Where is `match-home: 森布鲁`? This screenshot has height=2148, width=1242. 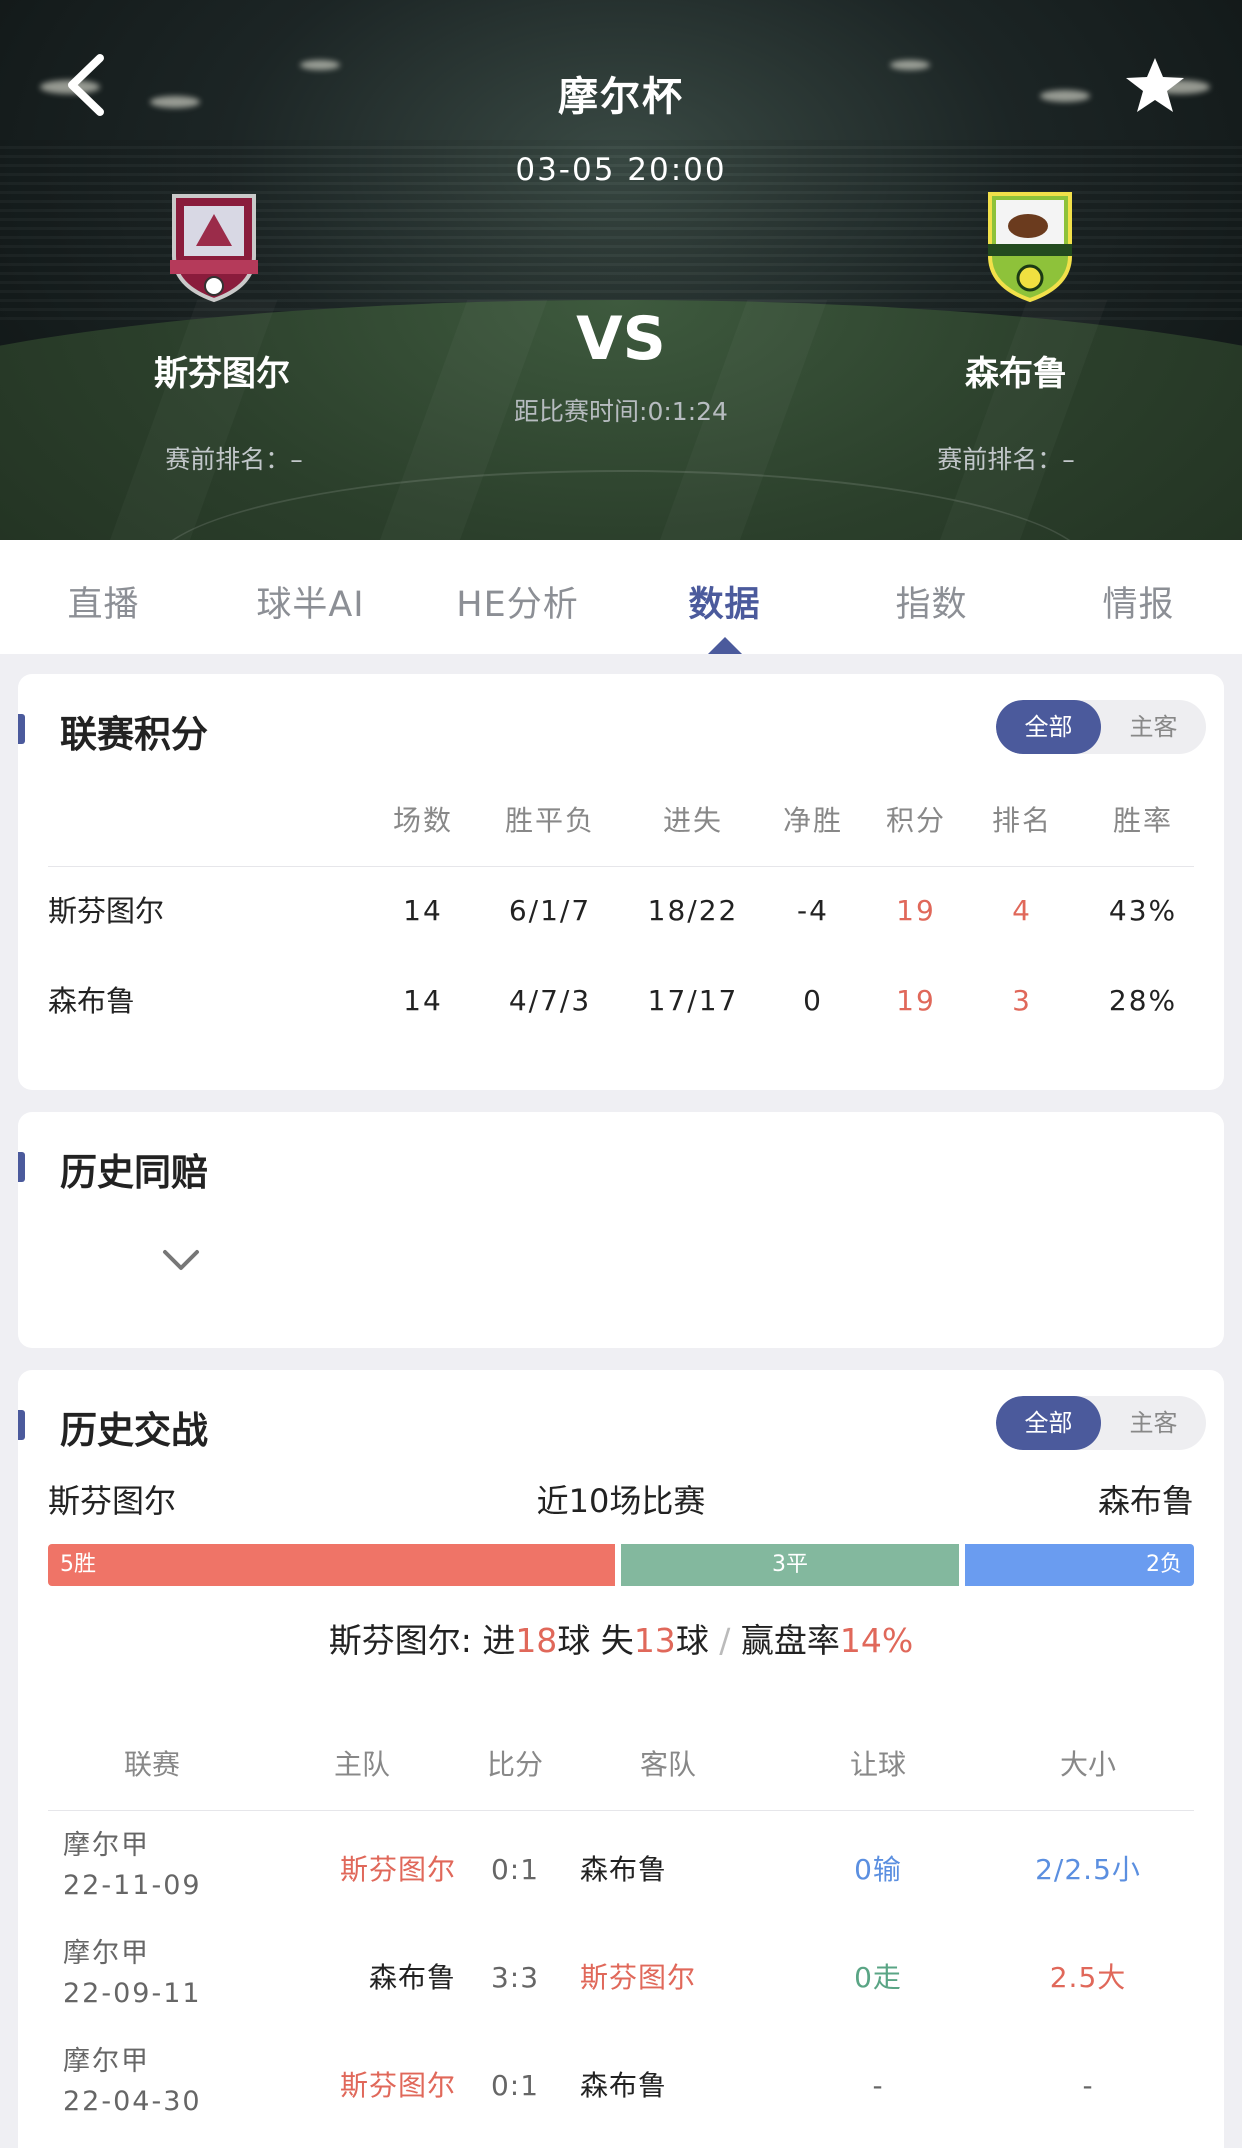
match-home: 森布鲁 is located at coordinates (412, 1977).